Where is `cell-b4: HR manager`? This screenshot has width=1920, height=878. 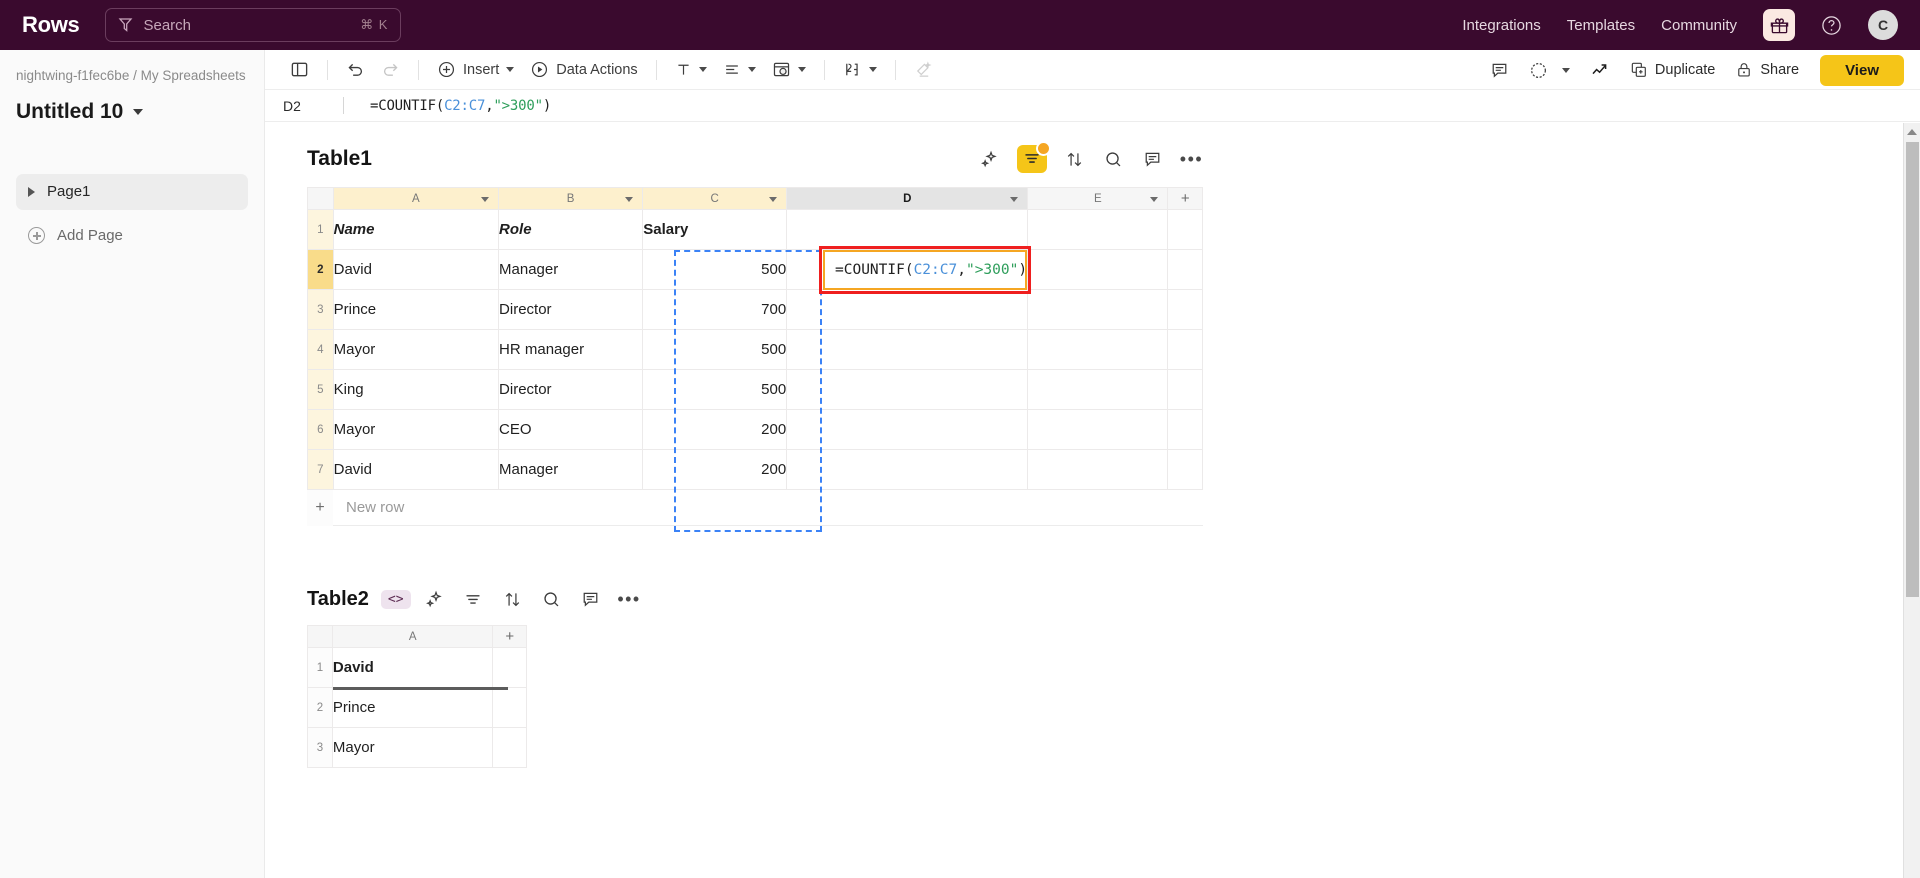 cell-b4: HR manager is located at coordinates (571, 349).